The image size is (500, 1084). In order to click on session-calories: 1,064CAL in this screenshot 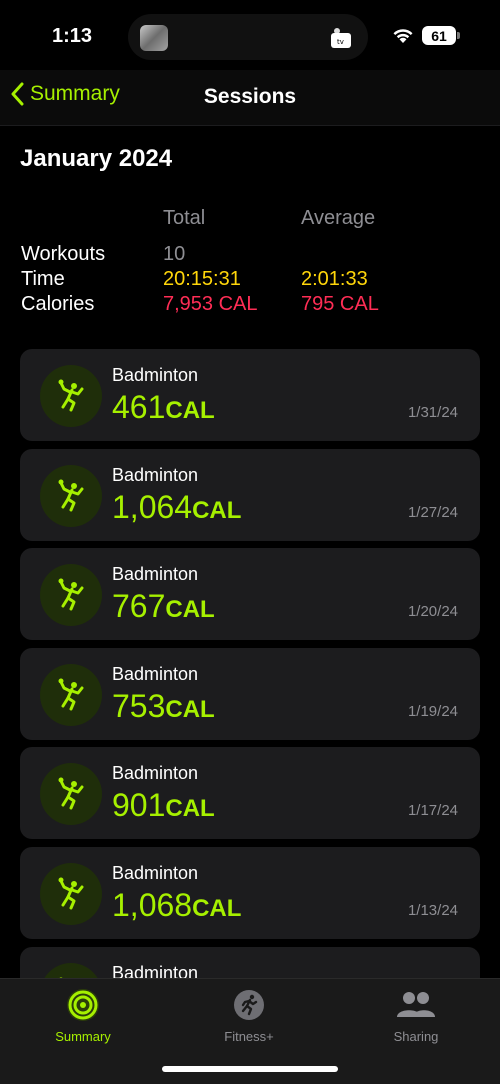, I will do `click(176, 507)`.